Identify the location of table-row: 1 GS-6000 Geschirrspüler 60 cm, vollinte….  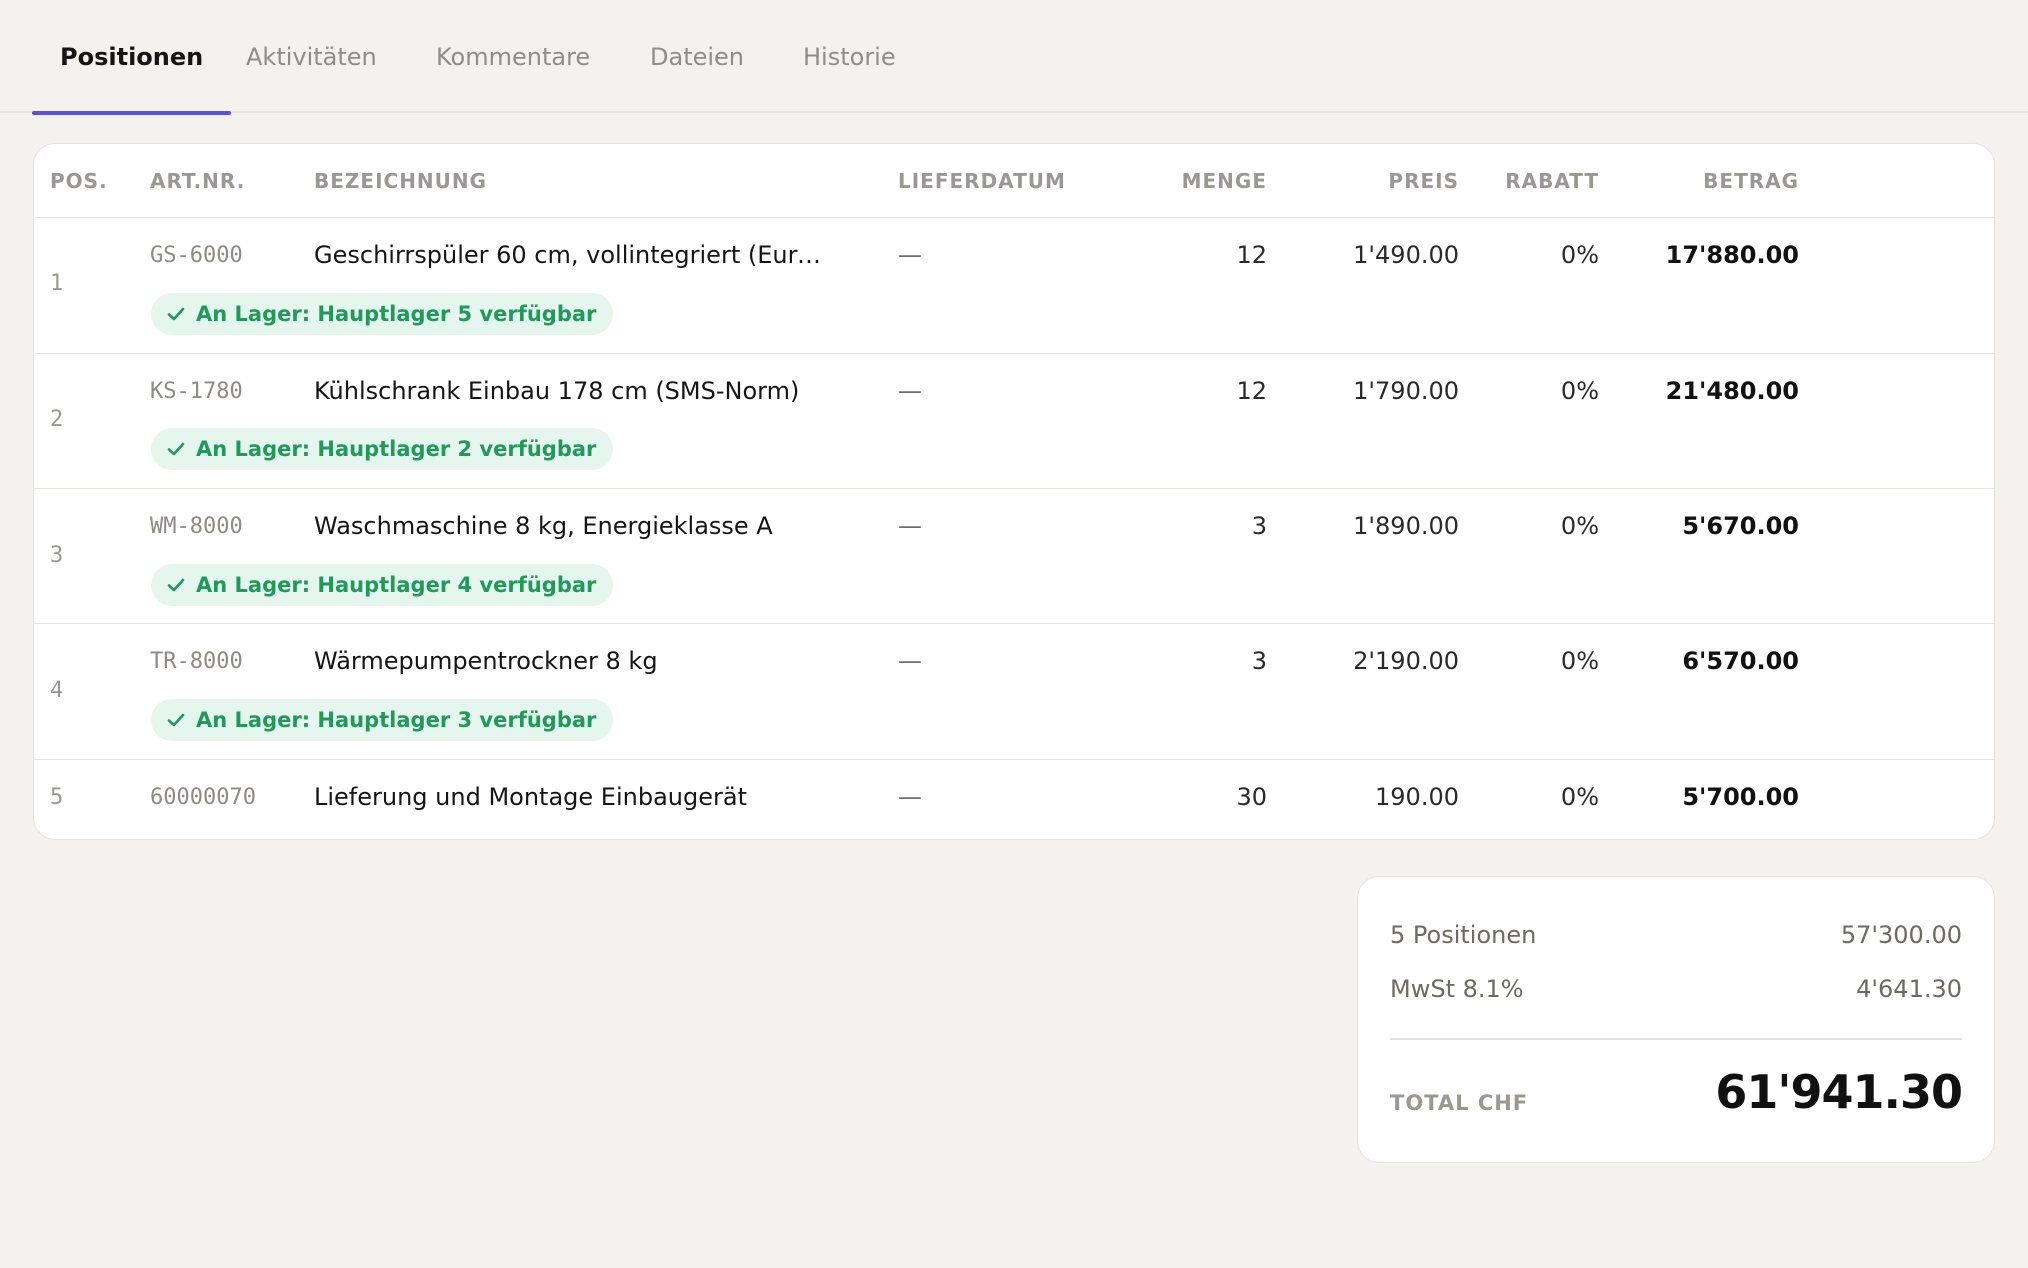
(1014, 286).